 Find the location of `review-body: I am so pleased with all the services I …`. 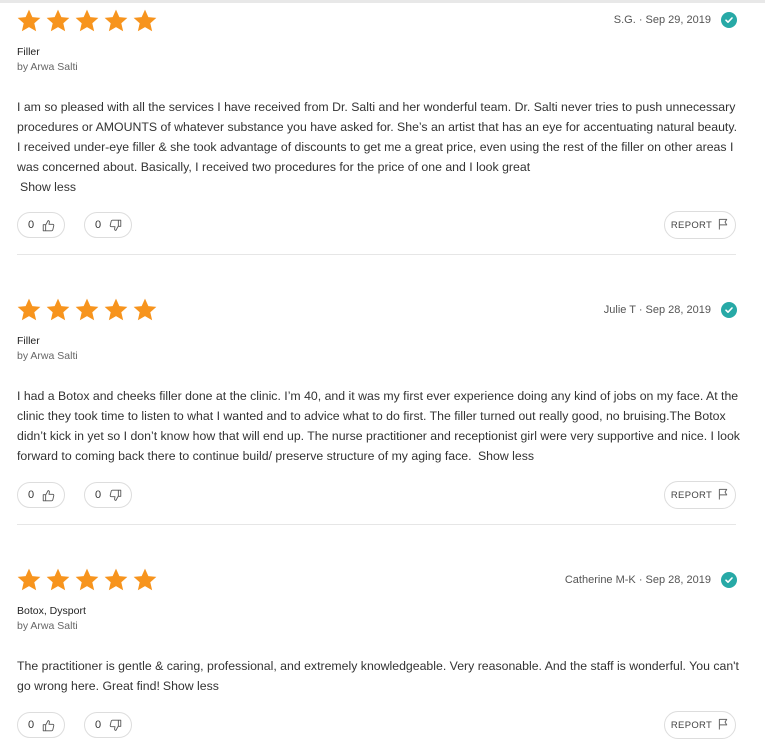

review-body: I am so pleased with all the services I … is located at coordinates (377, 137).